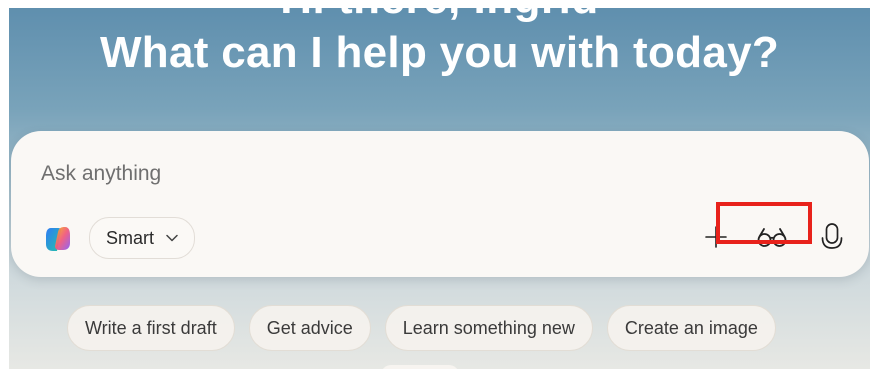 The width and height of the screenshot is (870, 369). What do you see at coordinates (488, 328) in the screenshot?
I see `suggestion-chip: Learn something new` at bounding box center [488, 328].